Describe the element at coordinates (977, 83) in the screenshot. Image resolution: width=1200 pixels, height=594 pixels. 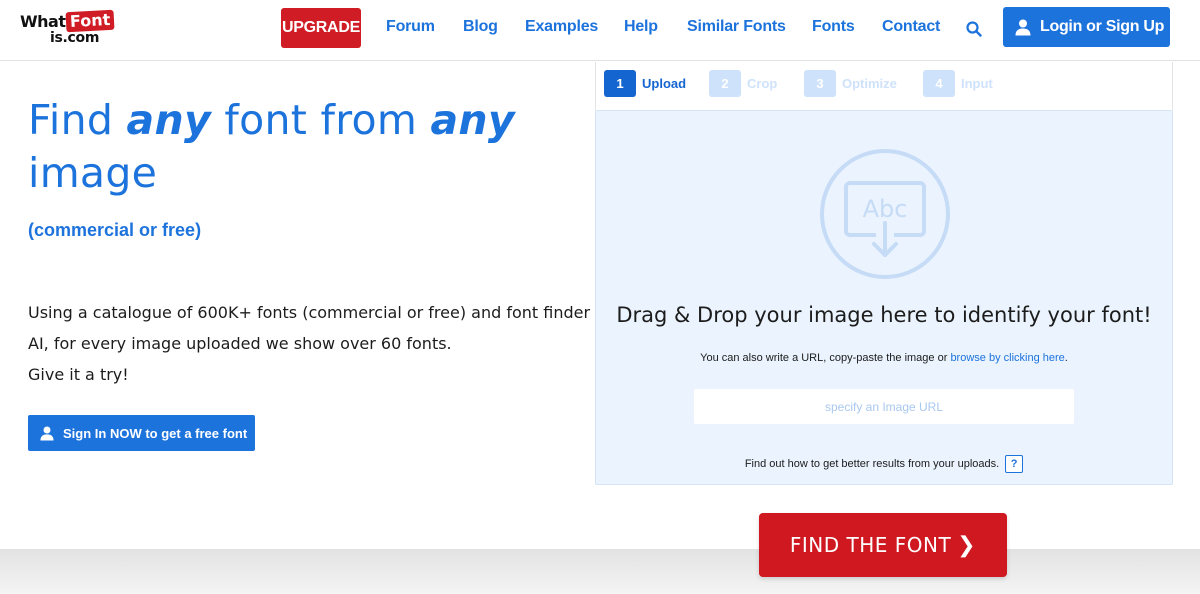
I see `step-label: Input` at that location.